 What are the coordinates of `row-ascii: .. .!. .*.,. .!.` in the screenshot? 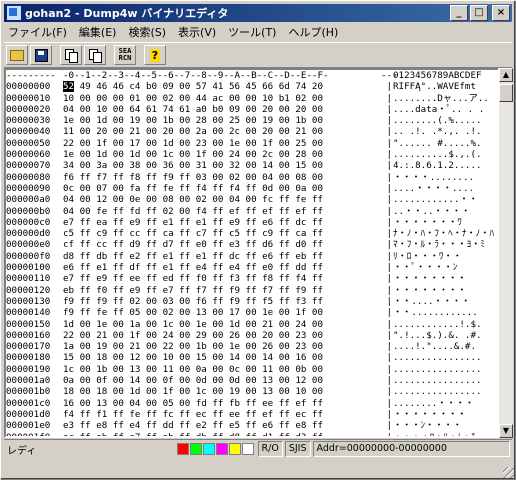 It's located at (443, 131).